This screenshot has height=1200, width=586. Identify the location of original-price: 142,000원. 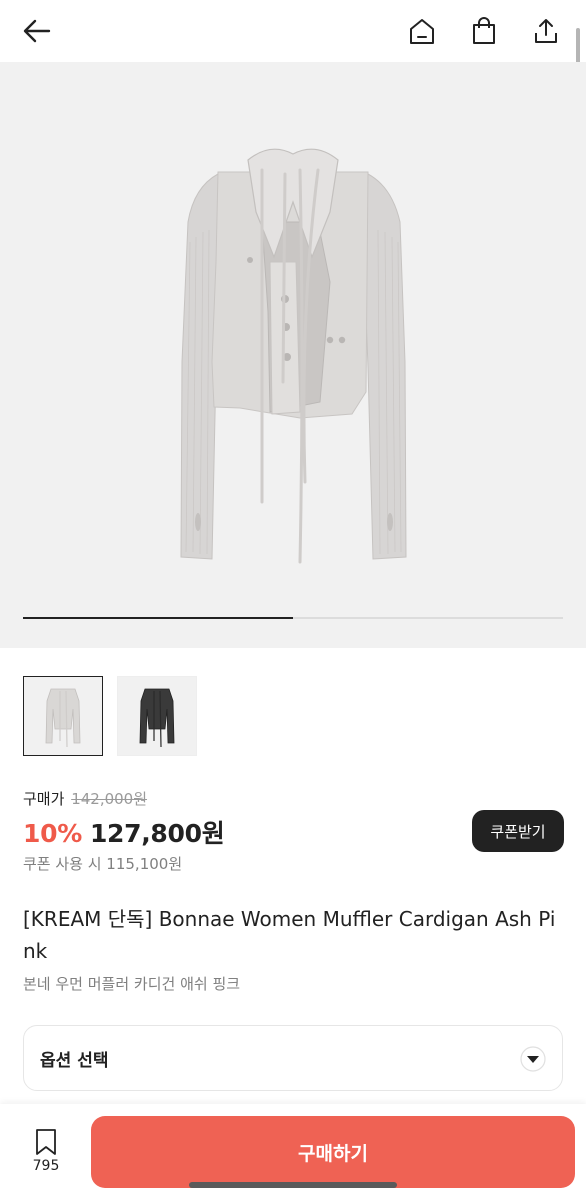
(109, 799).